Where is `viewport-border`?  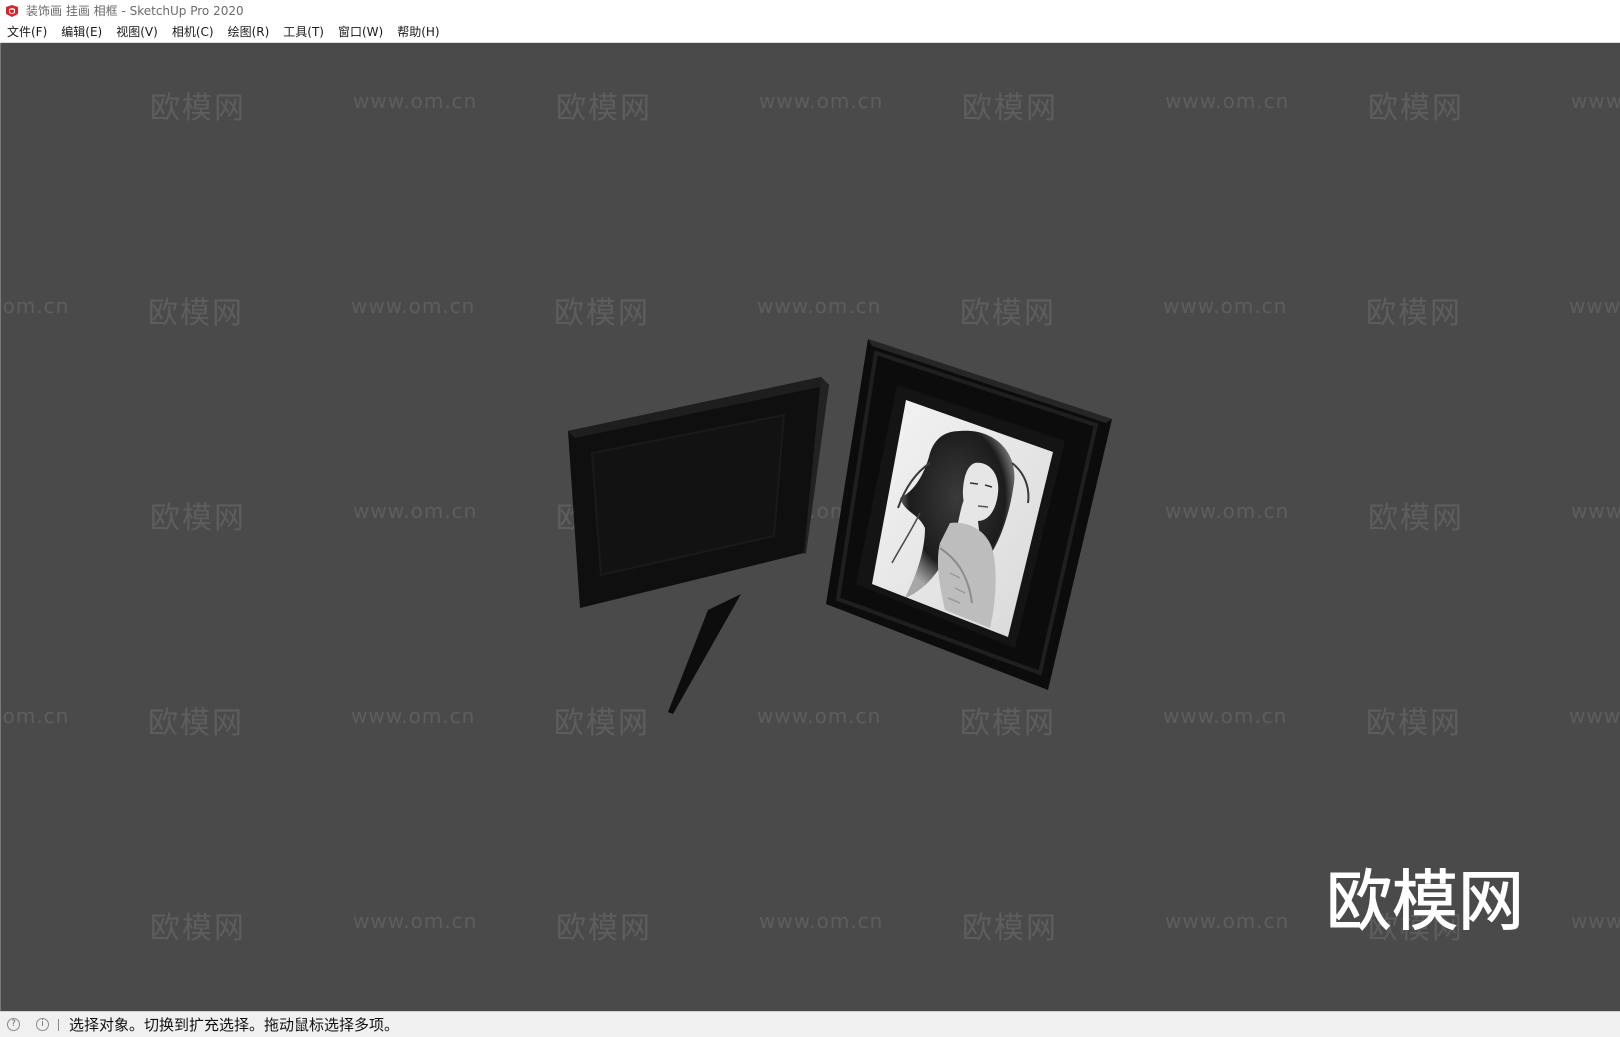 viewport-border is located at coordinates (0, 527).